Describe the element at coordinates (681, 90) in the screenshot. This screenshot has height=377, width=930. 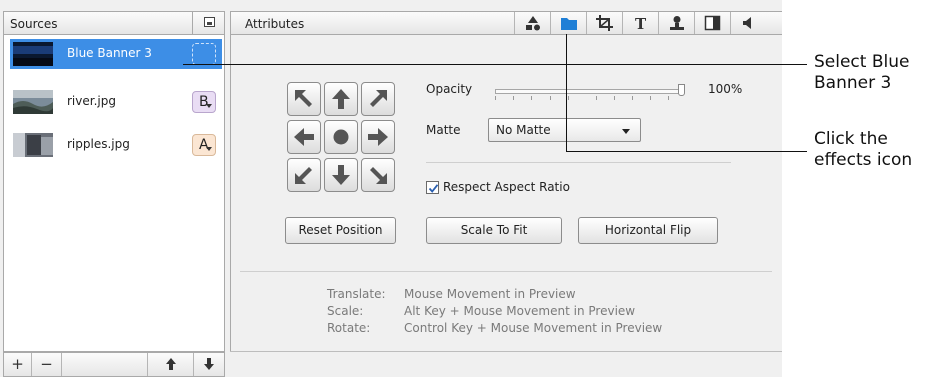
I see `opacity-slider-handle` at that location.